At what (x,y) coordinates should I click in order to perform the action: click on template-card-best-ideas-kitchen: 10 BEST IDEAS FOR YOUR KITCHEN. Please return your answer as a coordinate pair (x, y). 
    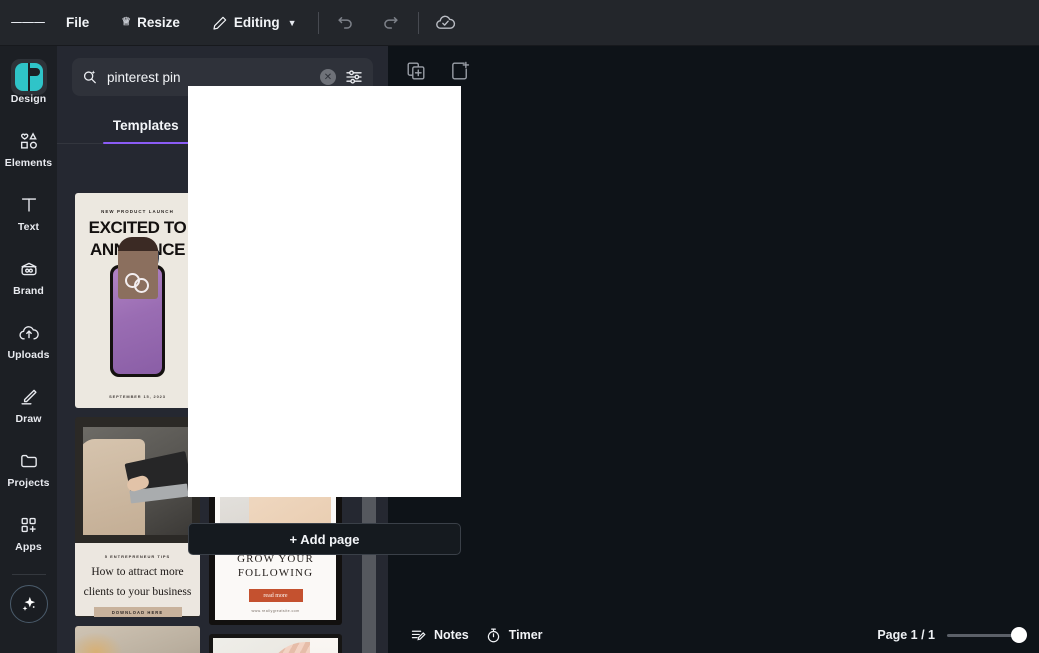
    Looking at the image, I should click on (137, 639).